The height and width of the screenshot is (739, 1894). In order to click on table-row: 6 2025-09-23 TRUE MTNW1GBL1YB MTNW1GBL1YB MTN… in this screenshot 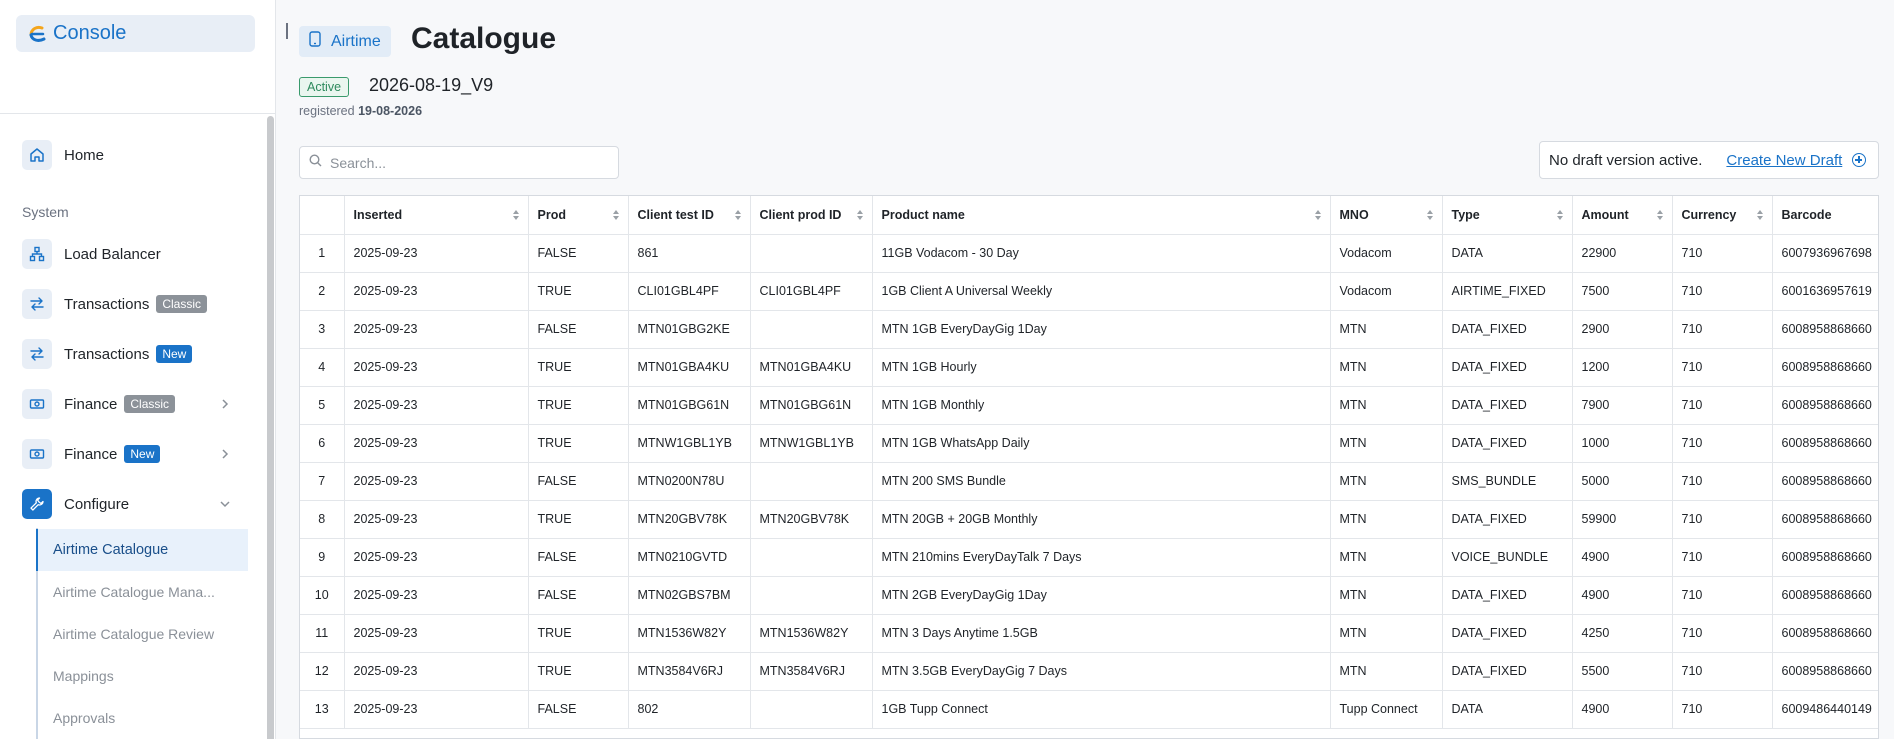, I will do `click(1089, 443)`.